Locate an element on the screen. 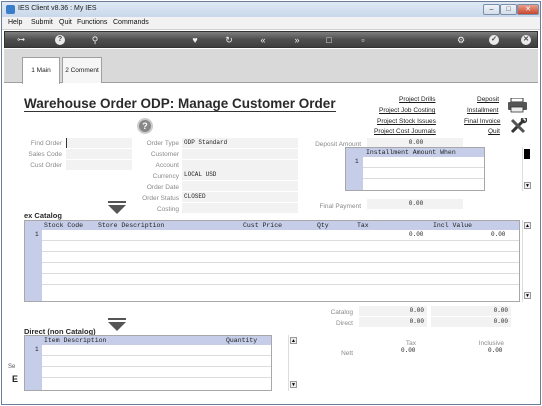 This screenshot has width=542, height=406. direct-scrollbar: ▲ ▼ is located at coordinates (292, 363).